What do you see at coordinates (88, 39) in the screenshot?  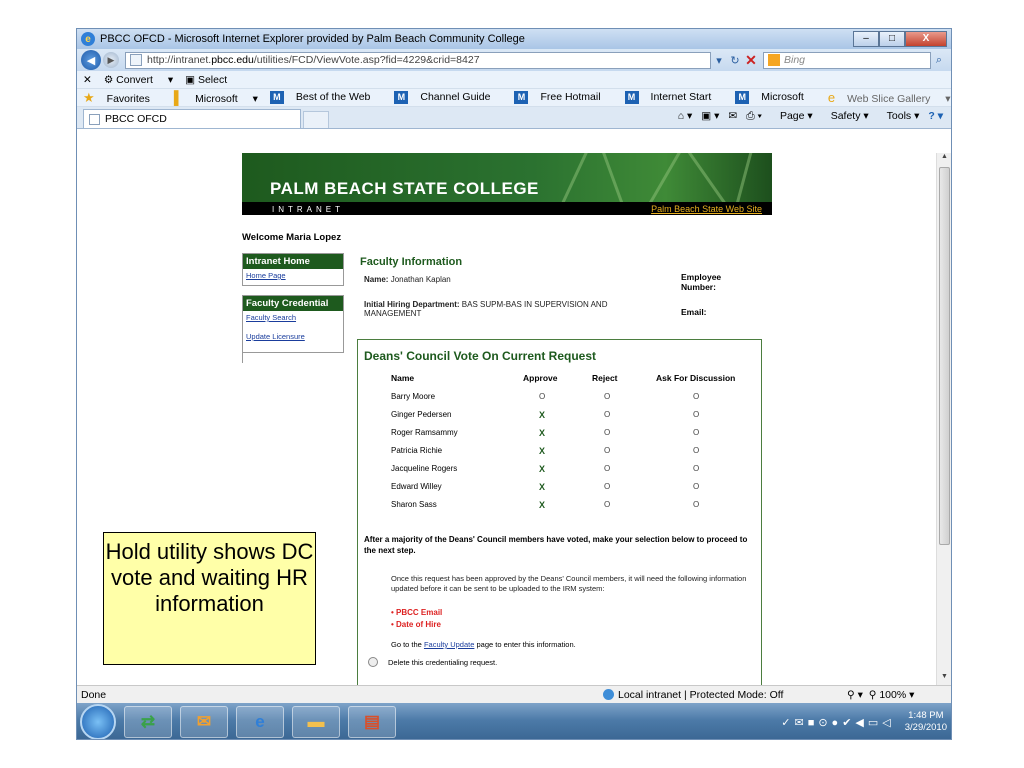 I see `ie-logo-icon: e` at bounding box center [88, 39].